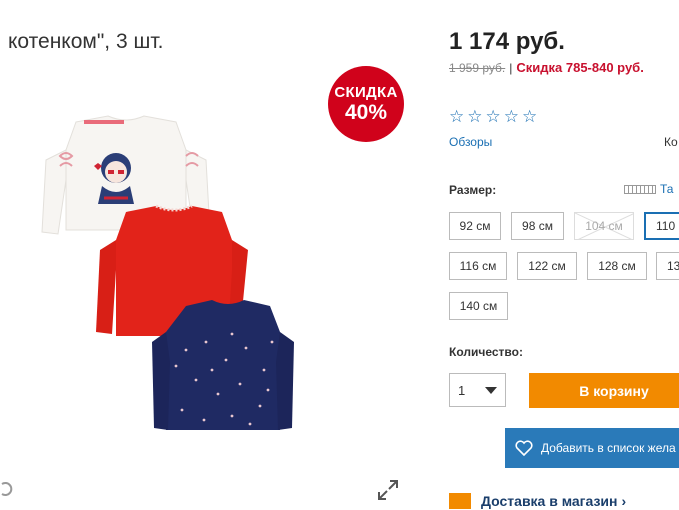  What do you see at coordinates (549, 501) in the screenshot?
I see `delivery-label: Доставка в магазин` at bounding box center [549, 501].